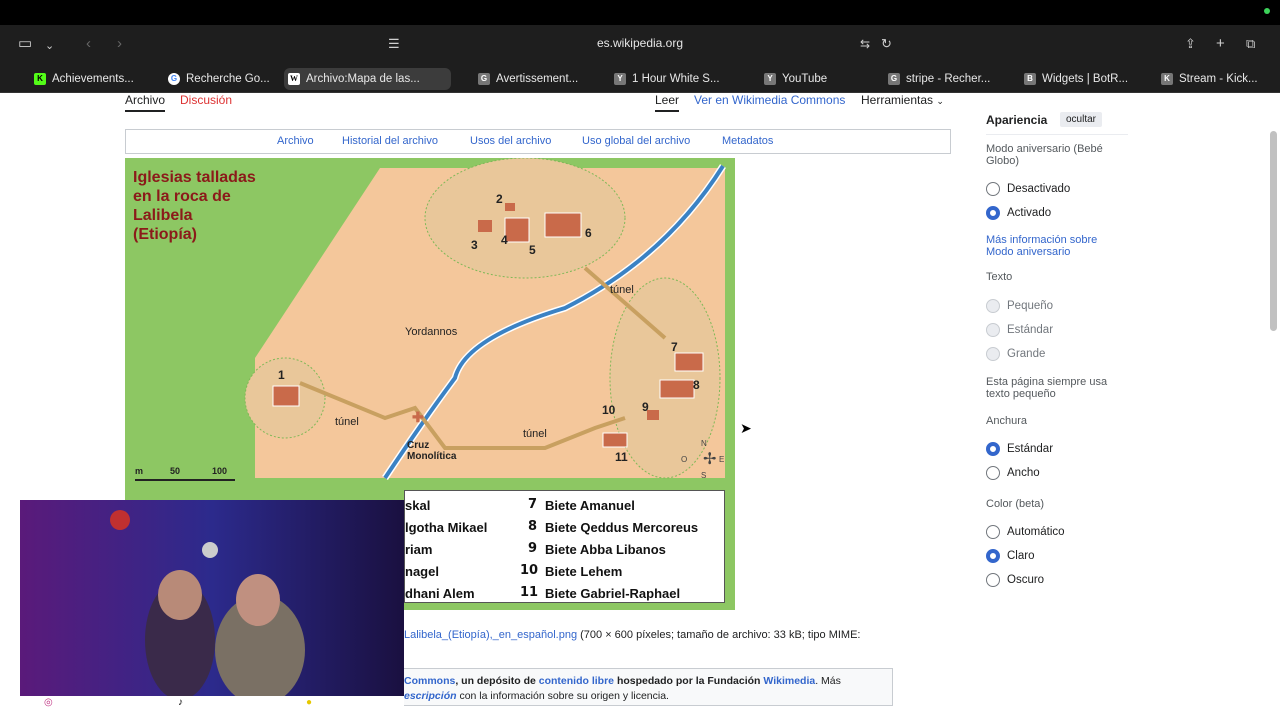 The height and width of the screenshot is (720, 1280). I want to click on radio-desactivado, so click(993, 189).